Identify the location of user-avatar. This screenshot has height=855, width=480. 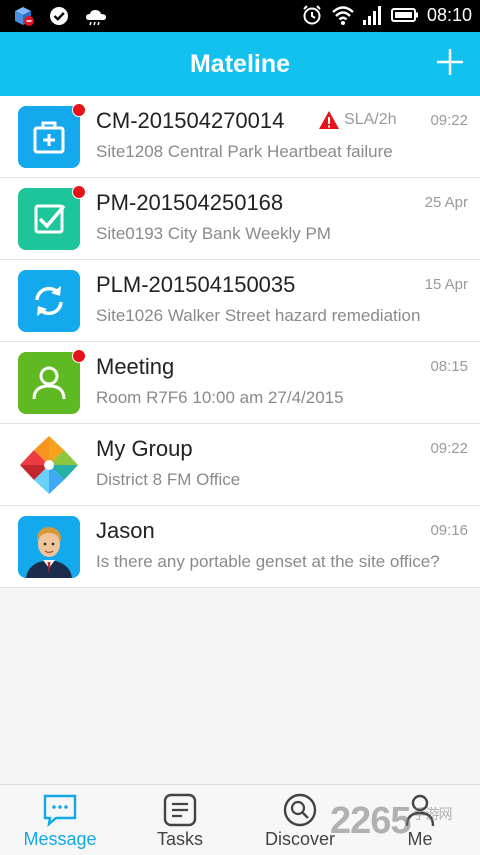
(49, 547).